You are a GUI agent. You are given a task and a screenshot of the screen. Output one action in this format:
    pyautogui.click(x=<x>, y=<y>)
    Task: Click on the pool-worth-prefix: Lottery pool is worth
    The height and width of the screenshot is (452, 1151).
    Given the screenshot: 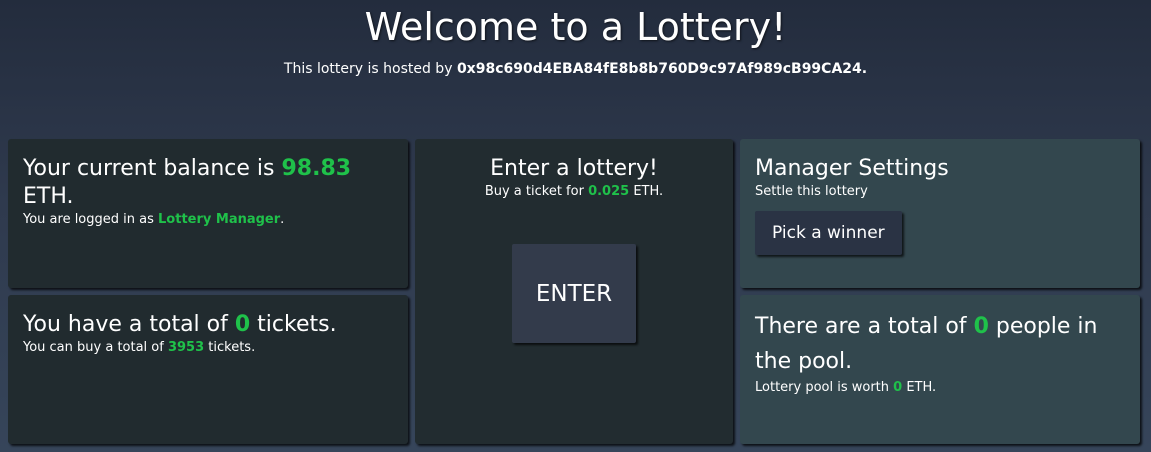 What is the action you would take?
    pyautogui.click(x=824, y=387)
    